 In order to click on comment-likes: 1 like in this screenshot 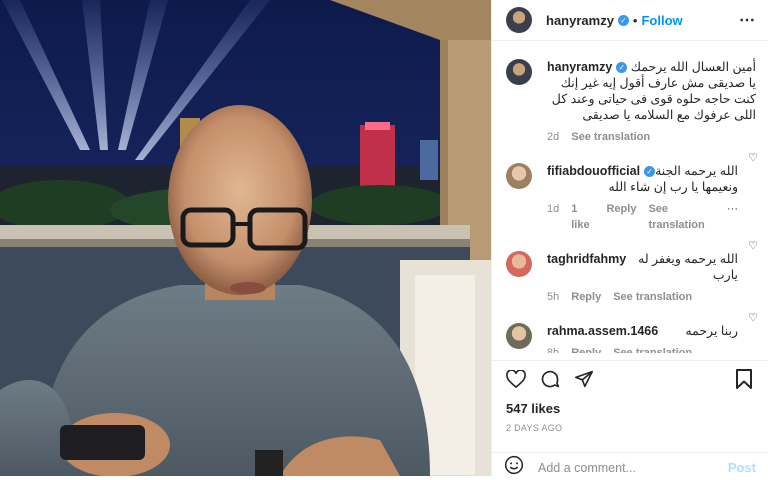, I will do `click(582, 217)`.